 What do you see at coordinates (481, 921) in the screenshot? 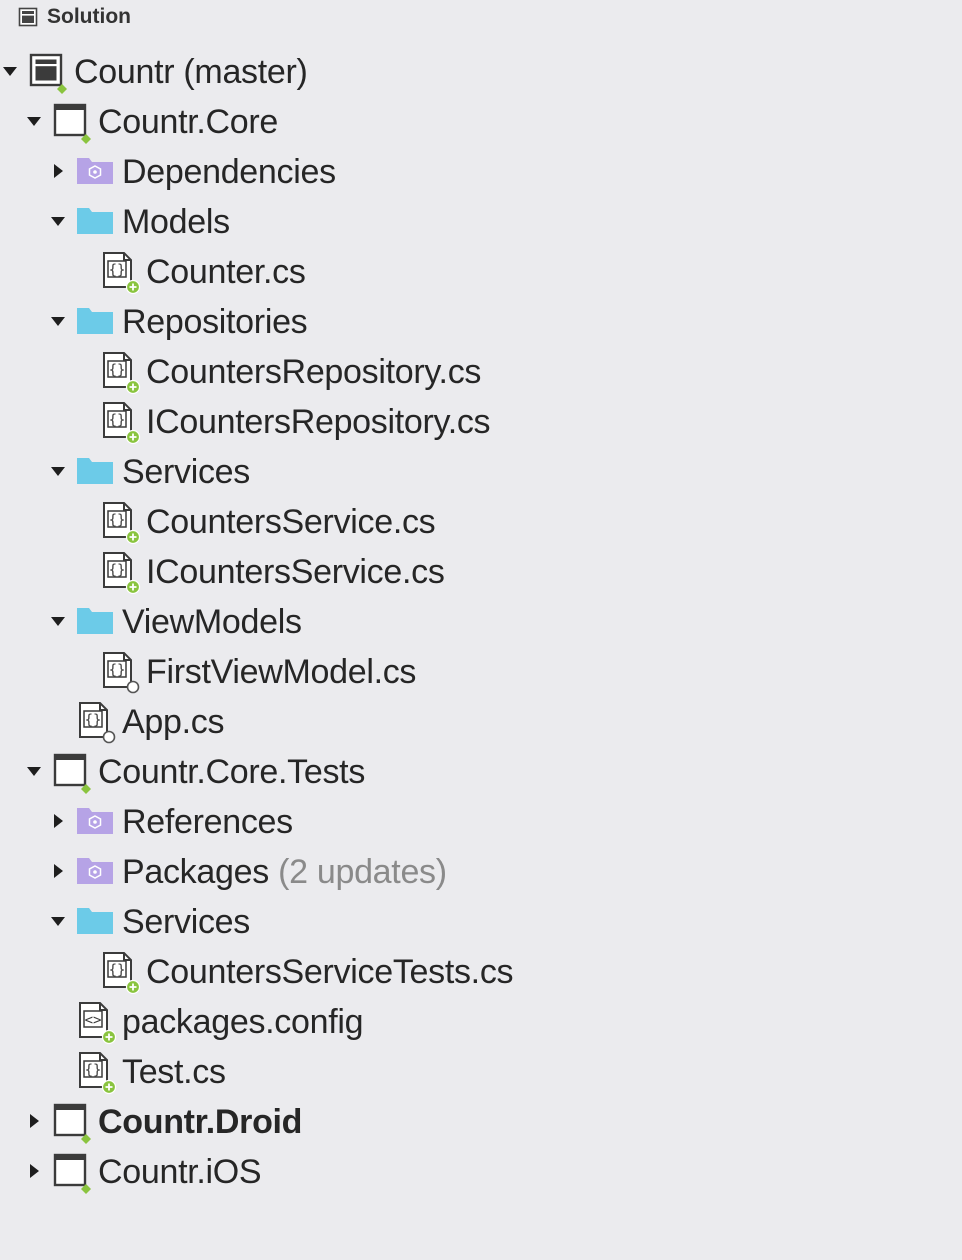
I see `tree-node-tests-services: Services` at bounding box center [481, 921].